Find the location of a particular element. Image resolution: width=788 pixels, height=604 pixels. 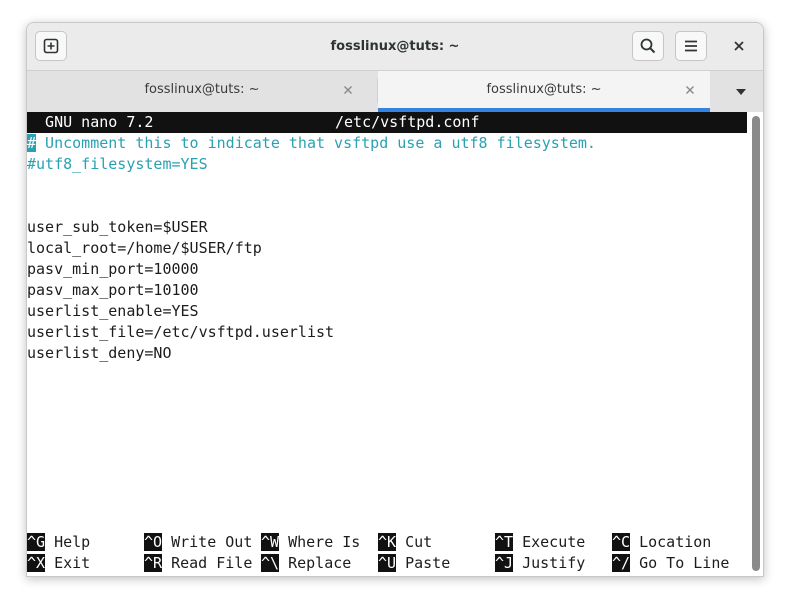

editor-line: user_sub_token=$USER is located at coordinates (117, 227).